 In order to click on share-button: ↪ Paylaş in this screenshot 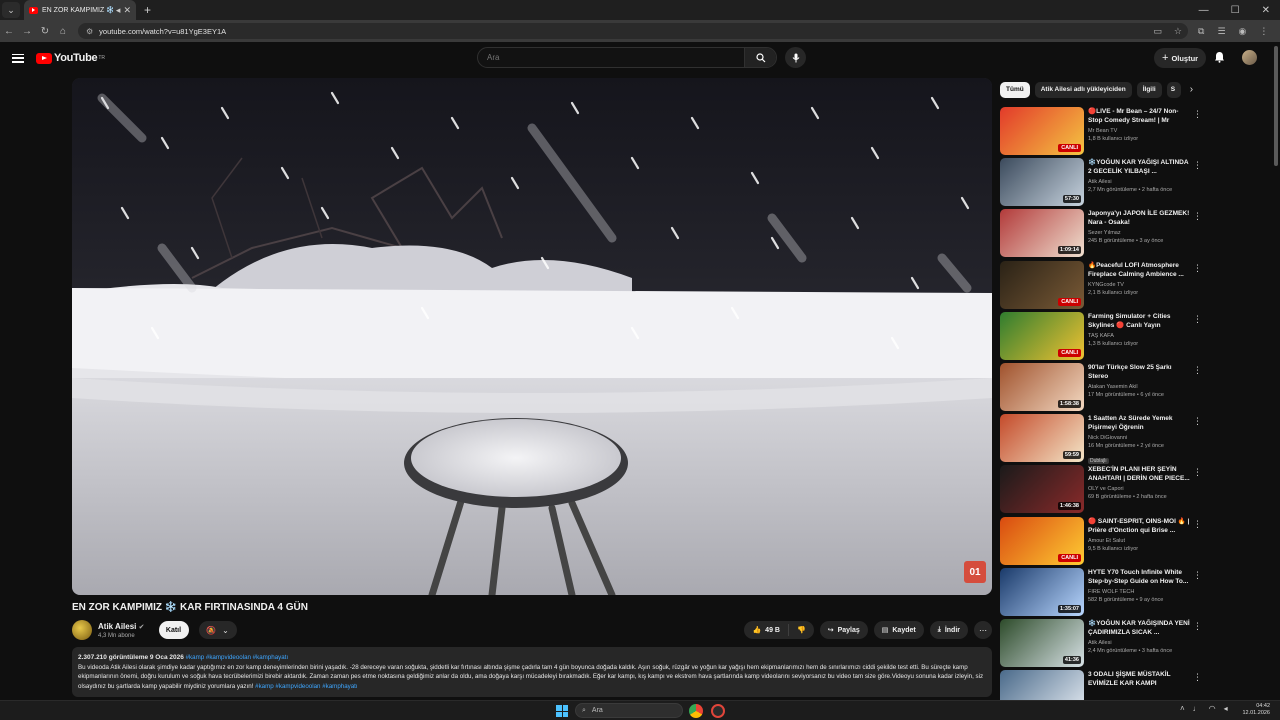, I will do `click(843, 630)`.